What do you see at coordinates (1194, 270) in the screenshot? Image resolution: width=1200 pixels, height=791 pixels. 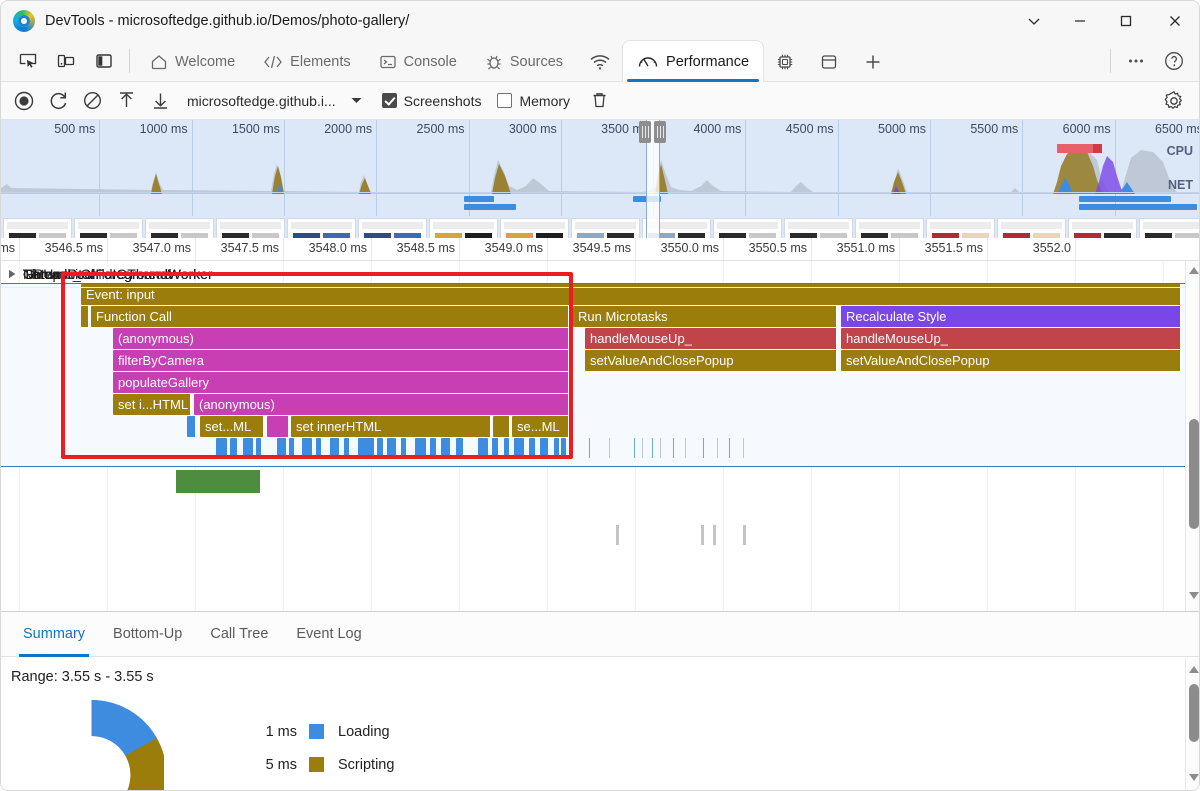 I see `scroll-up-arrow-icon` at bounding box center [1194, 270].